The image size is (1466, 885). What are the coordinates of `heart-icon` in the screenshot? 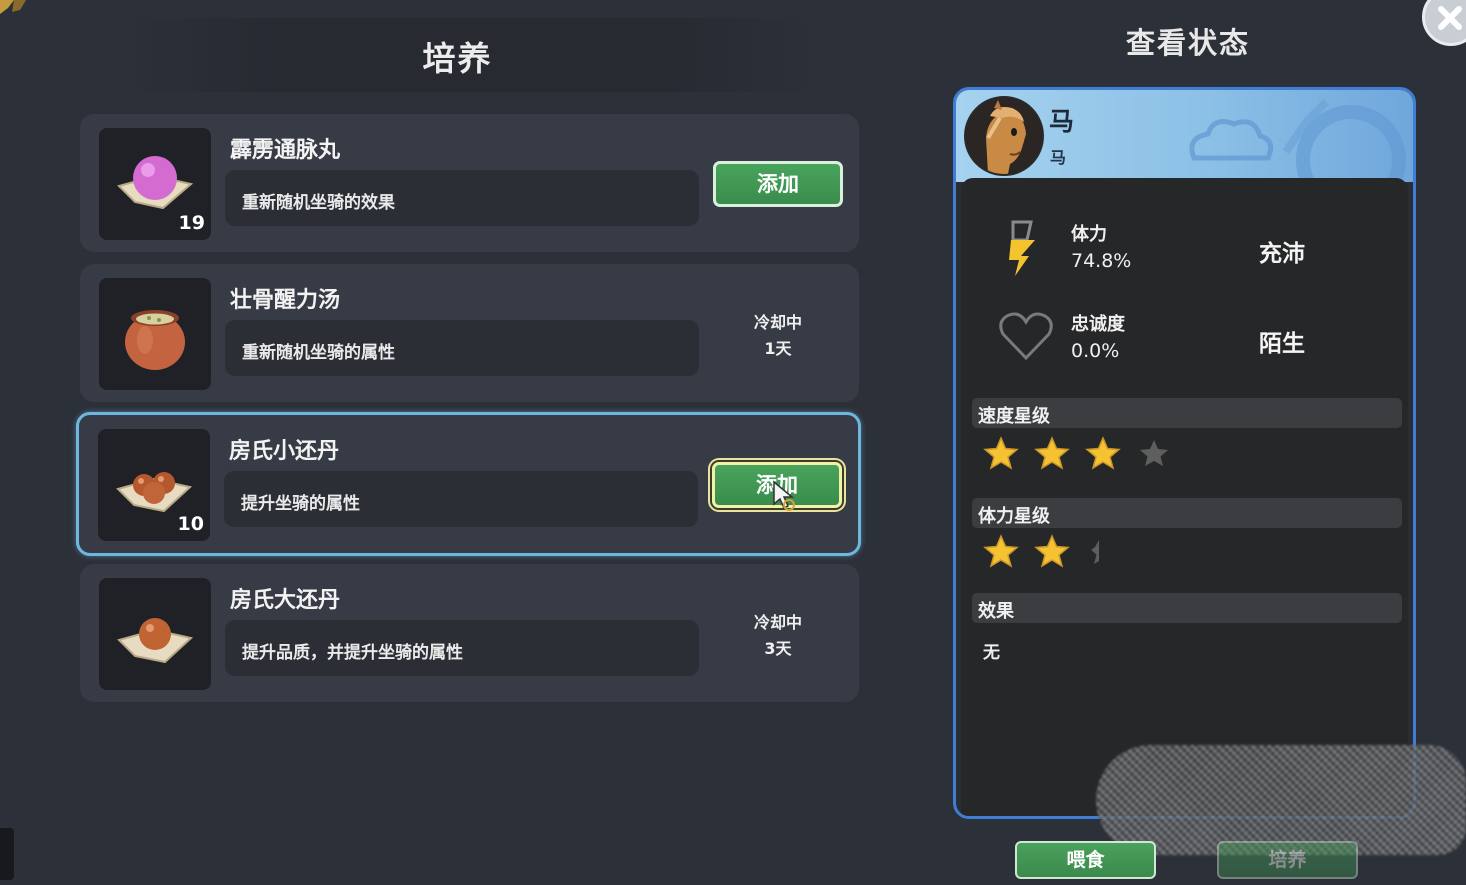 It's located at (1026, 336).